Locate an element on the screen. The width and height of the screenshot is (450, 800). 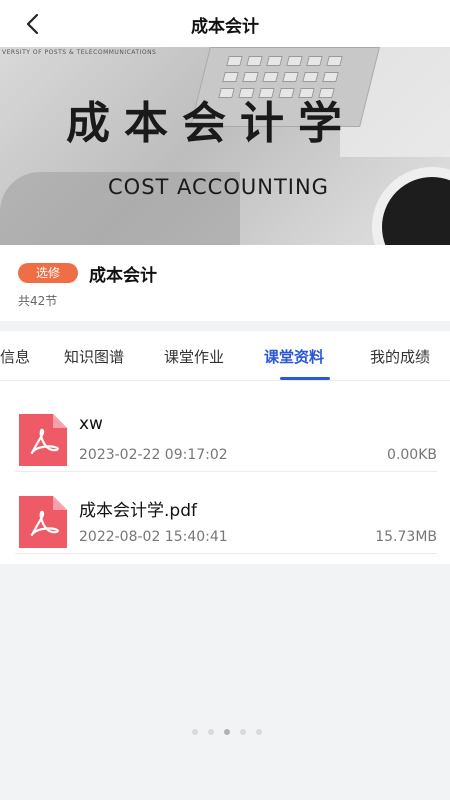
file-row: 成本会计学.pdf 2022-08-02 15:40:41 15.73MB is located at coordinates (226, 514).